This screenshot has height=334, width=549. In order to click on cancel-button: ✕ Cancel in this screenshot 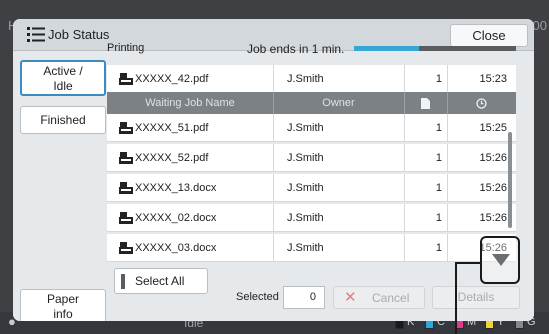, I will do `click(379, 297)`.